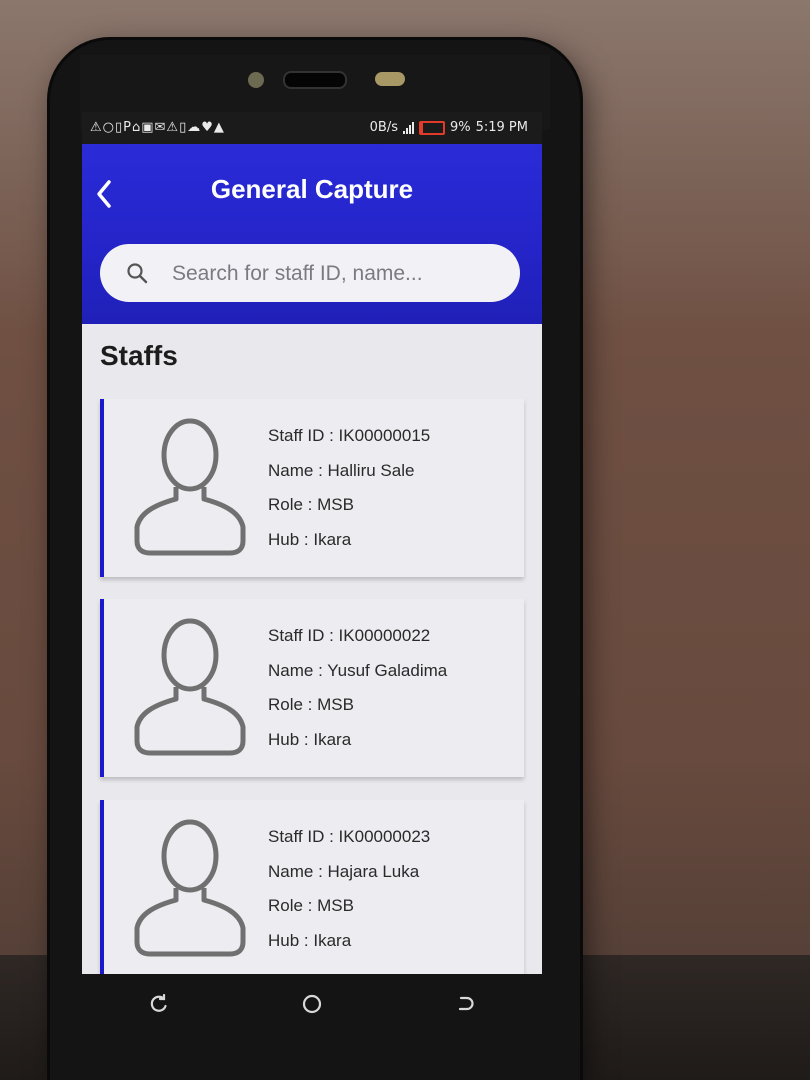  I want to click on back-button, so click(104, 194).